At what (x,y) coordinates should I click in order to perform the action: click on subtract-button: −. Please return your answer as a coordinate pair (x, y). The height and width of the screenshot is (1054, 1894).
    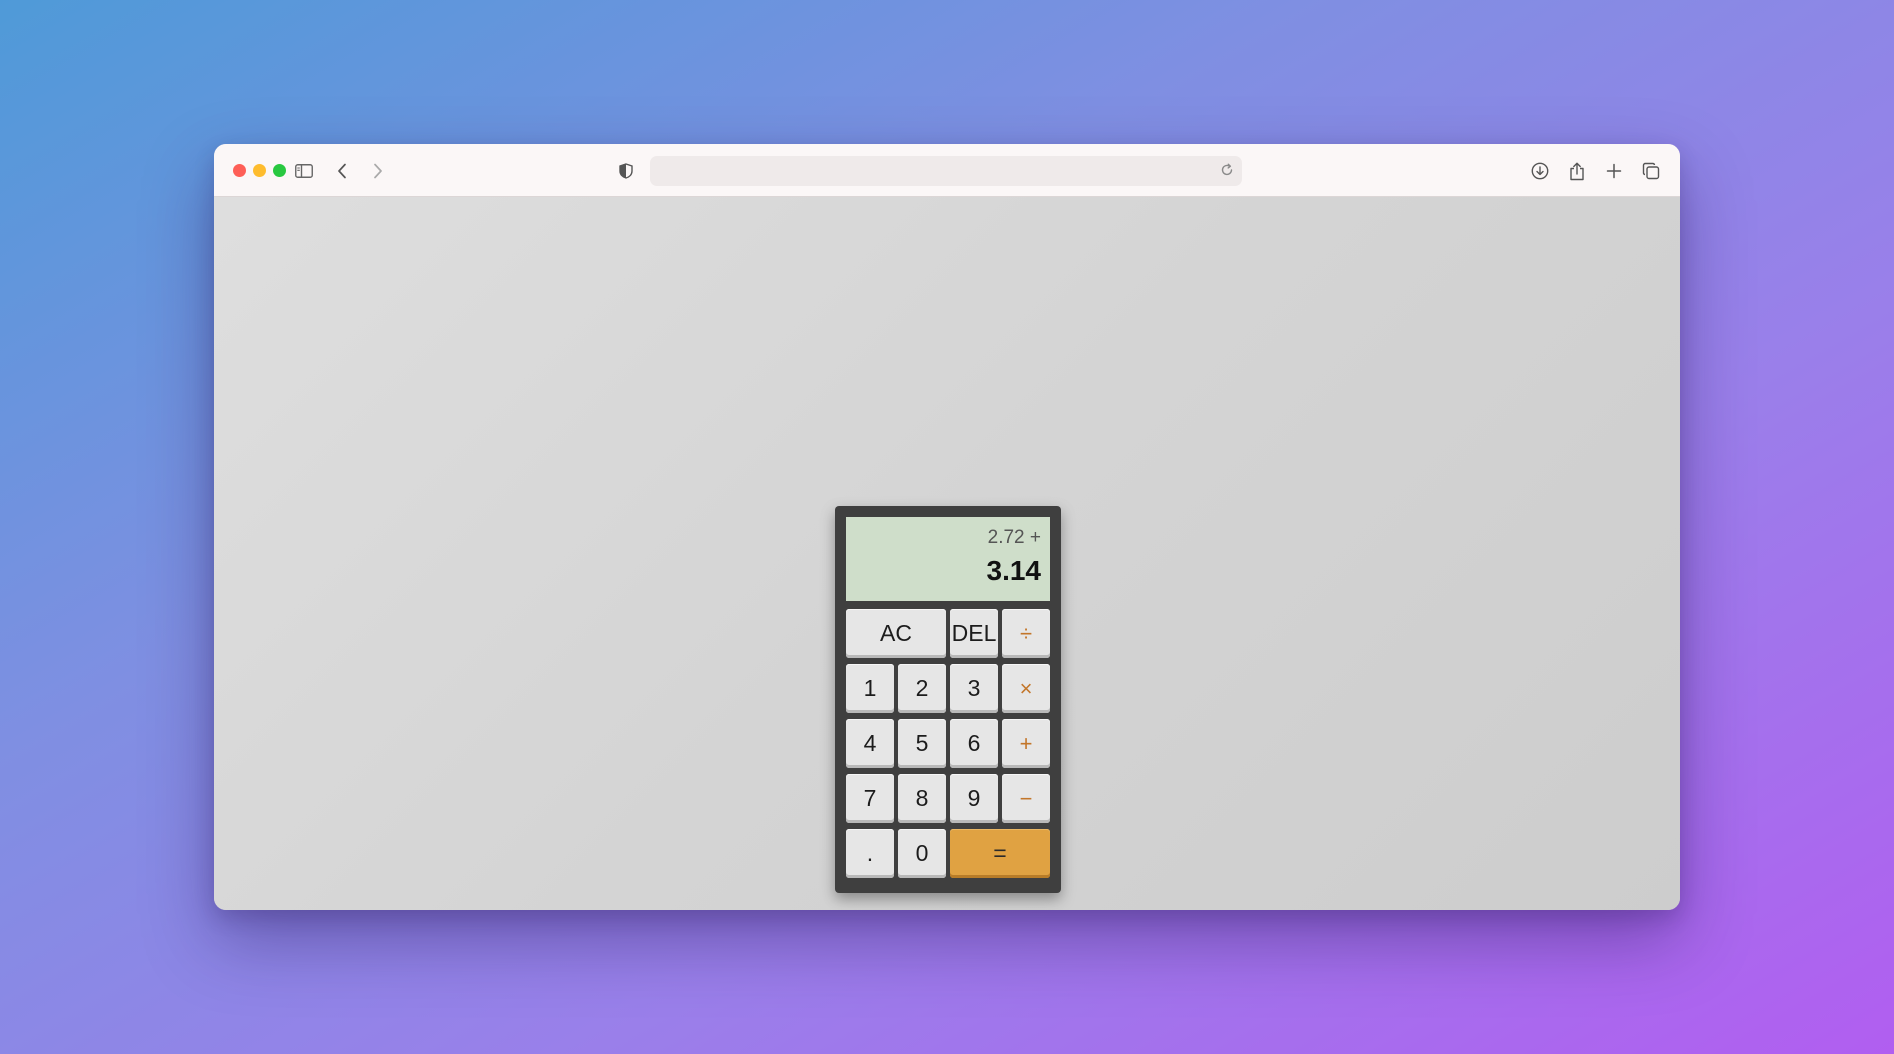
    Looking at the image, I should click on (1026, 798).